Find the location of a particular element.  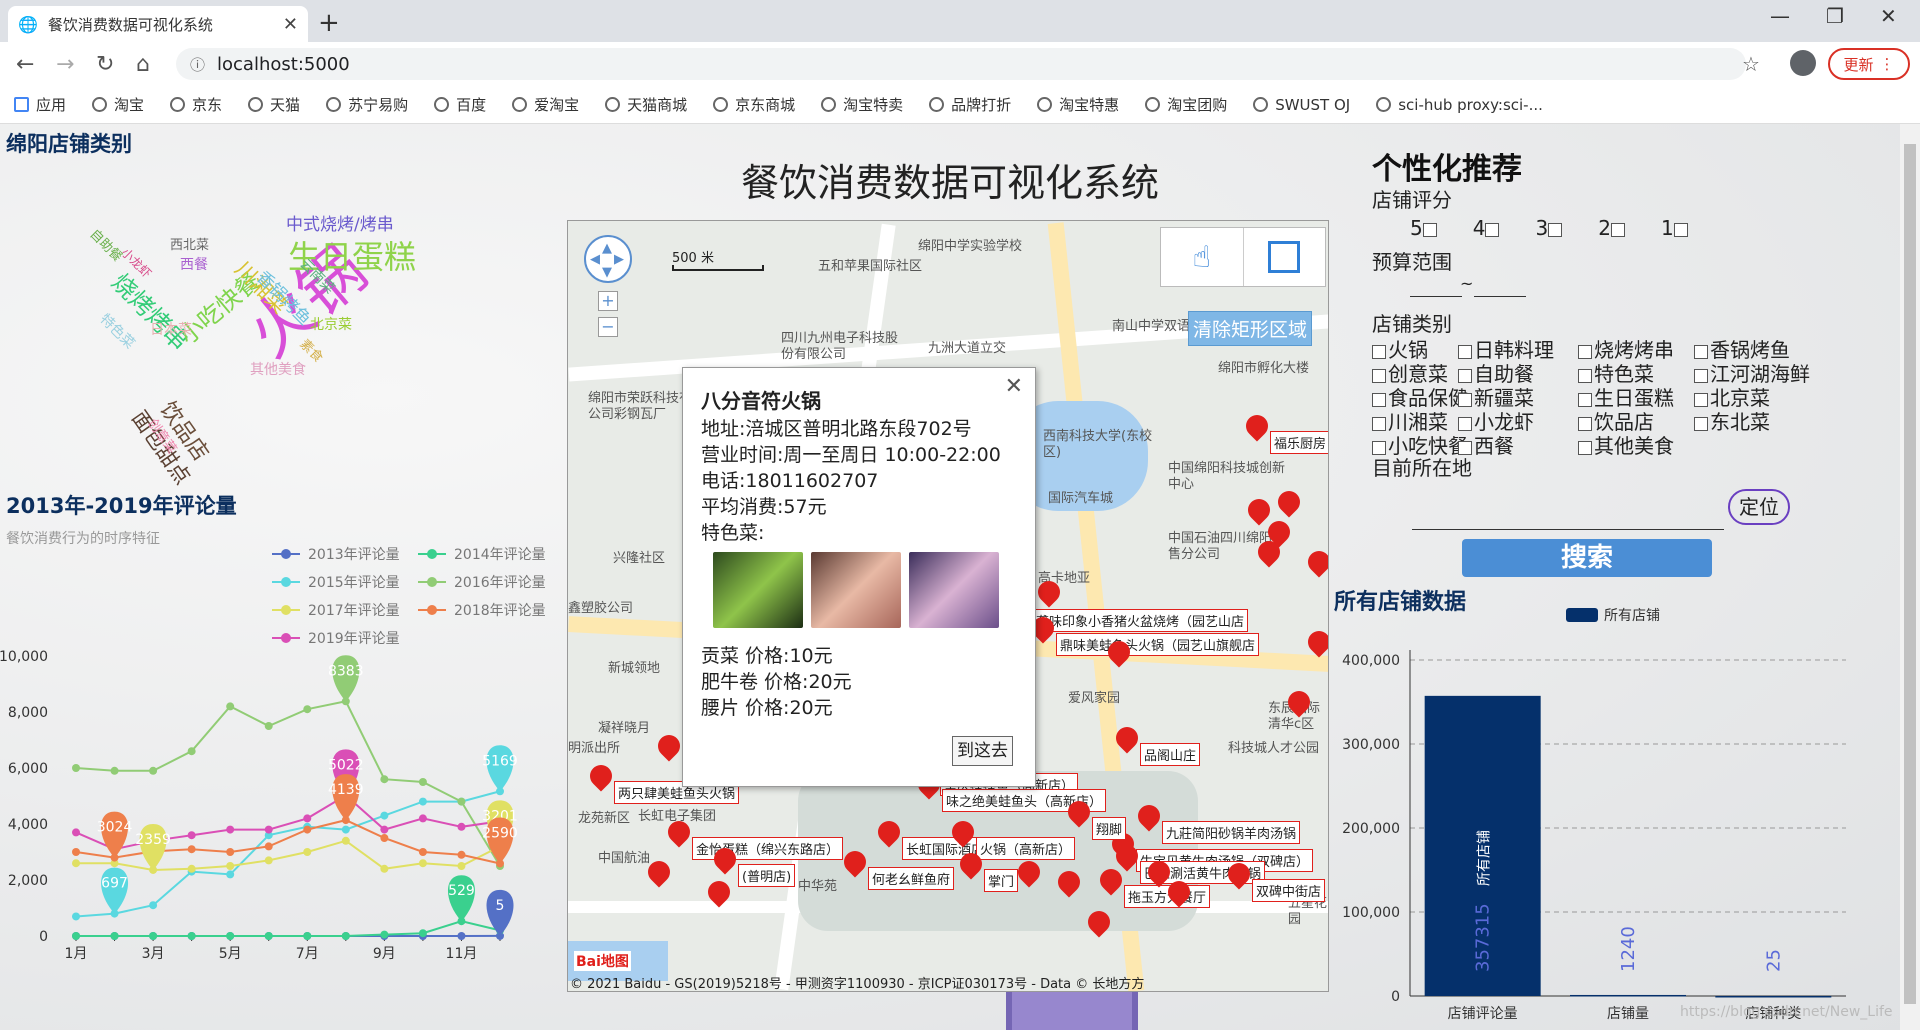

rating-option: 4 is located at coordinates (1487, 228).